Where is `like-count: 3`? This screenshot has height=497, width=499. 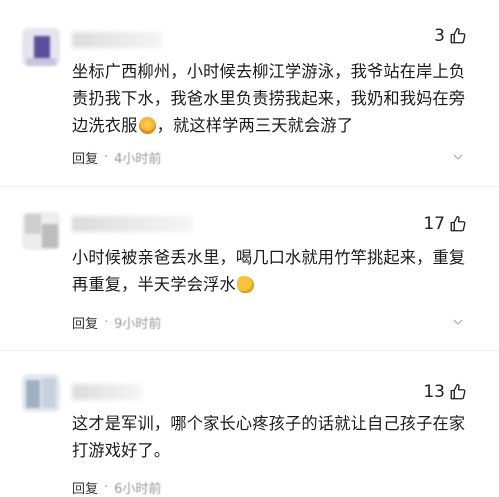
like-count: 3 is located at coordinates (439, 36).